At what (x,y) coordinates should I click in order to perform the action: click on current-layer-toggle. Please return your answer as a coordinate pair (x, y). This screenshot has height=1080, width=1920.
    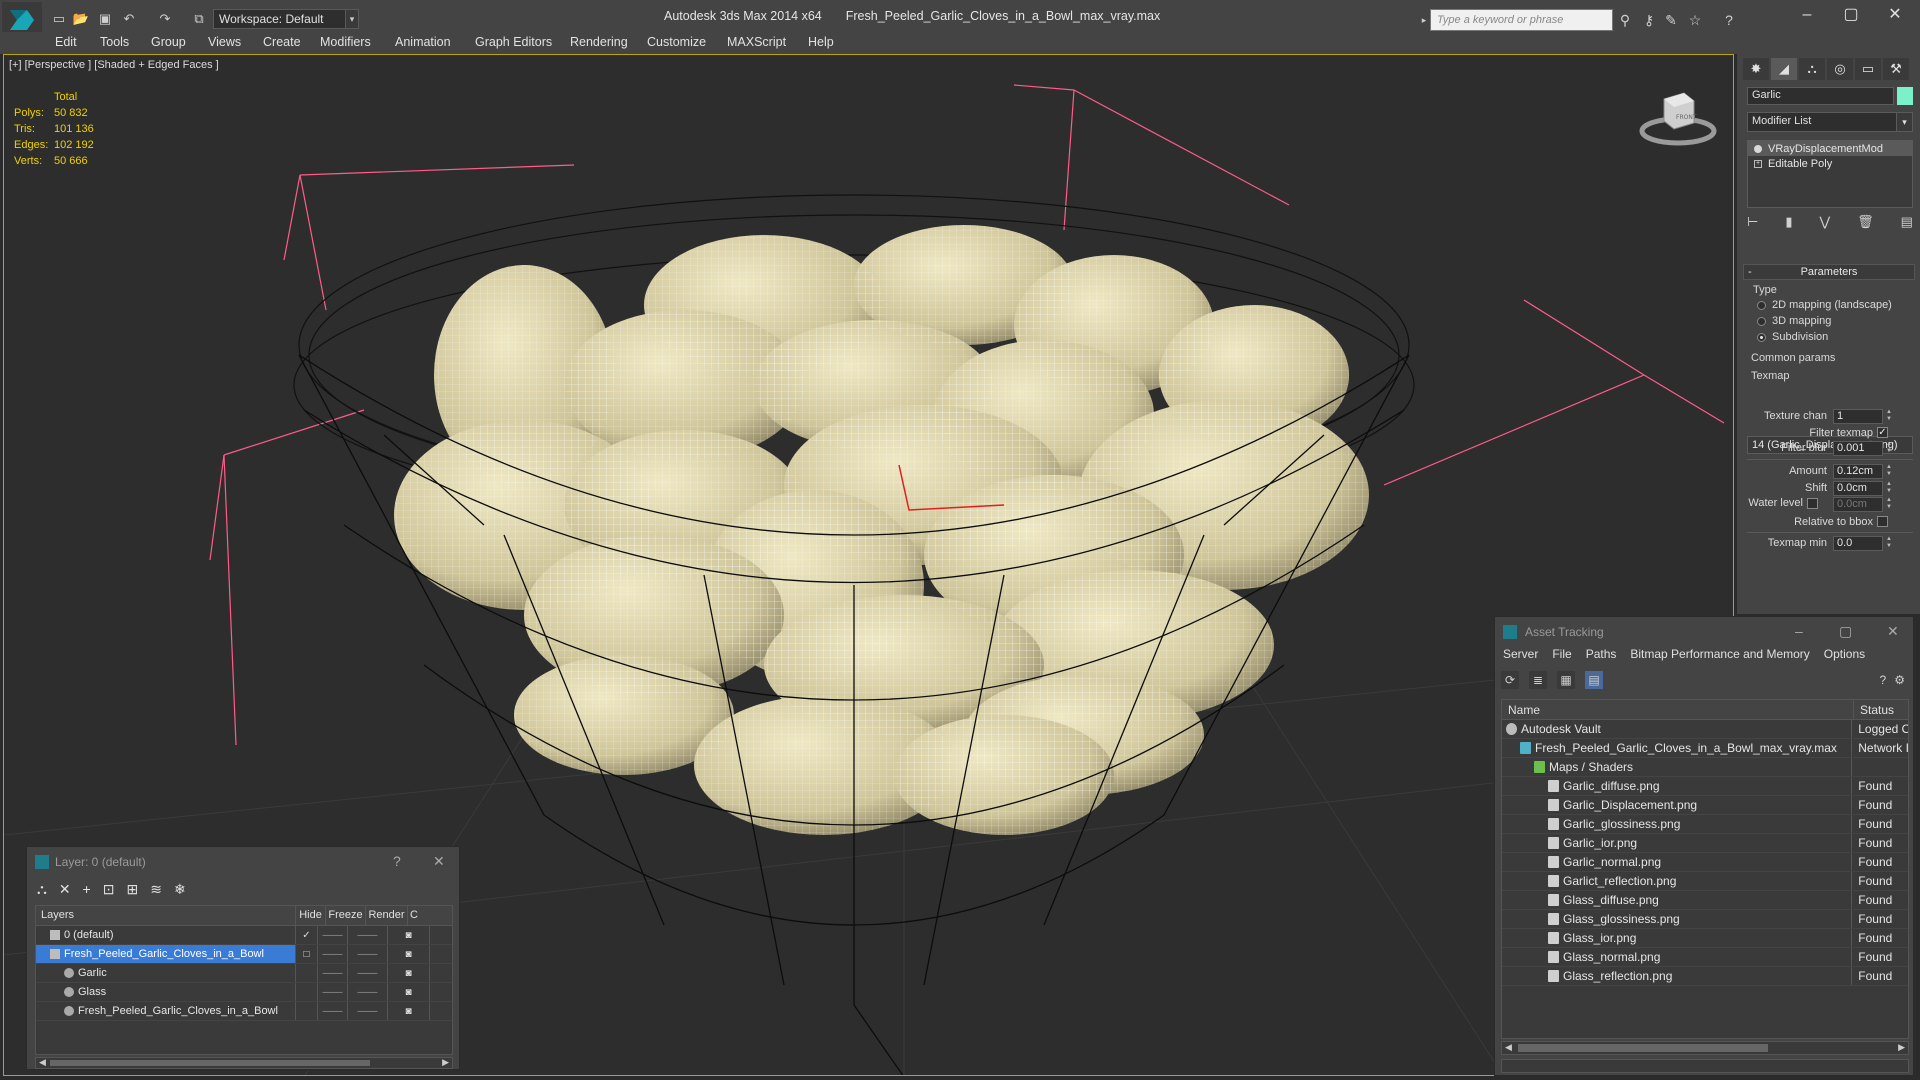
    Looking at the image, I should click on (307, 992).